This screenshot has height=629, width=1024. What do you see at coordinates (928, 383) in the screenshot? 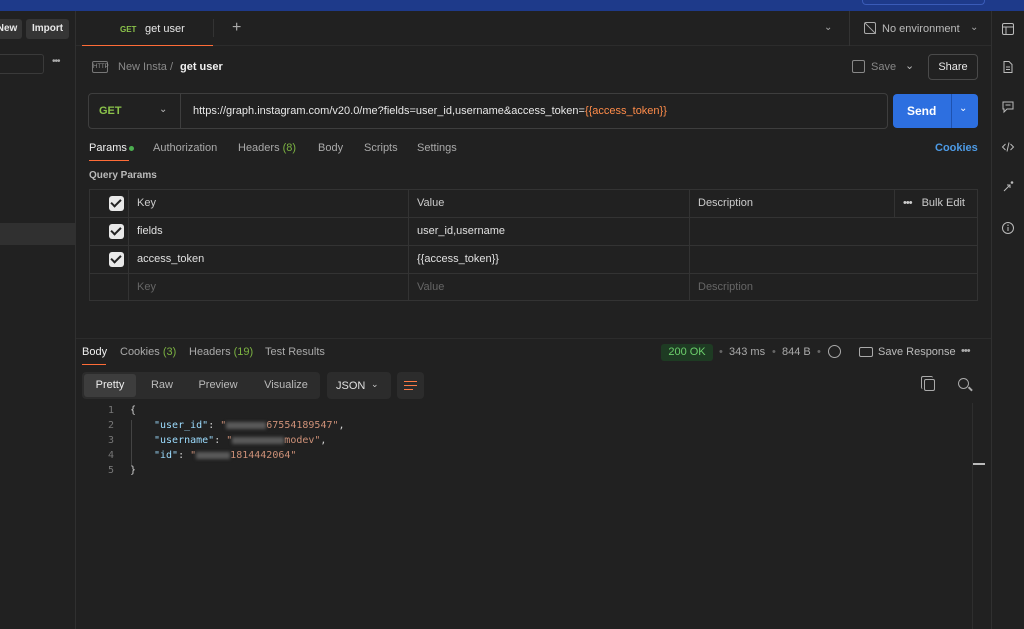
I see `copy-icon` at bounding box center [928, 383].